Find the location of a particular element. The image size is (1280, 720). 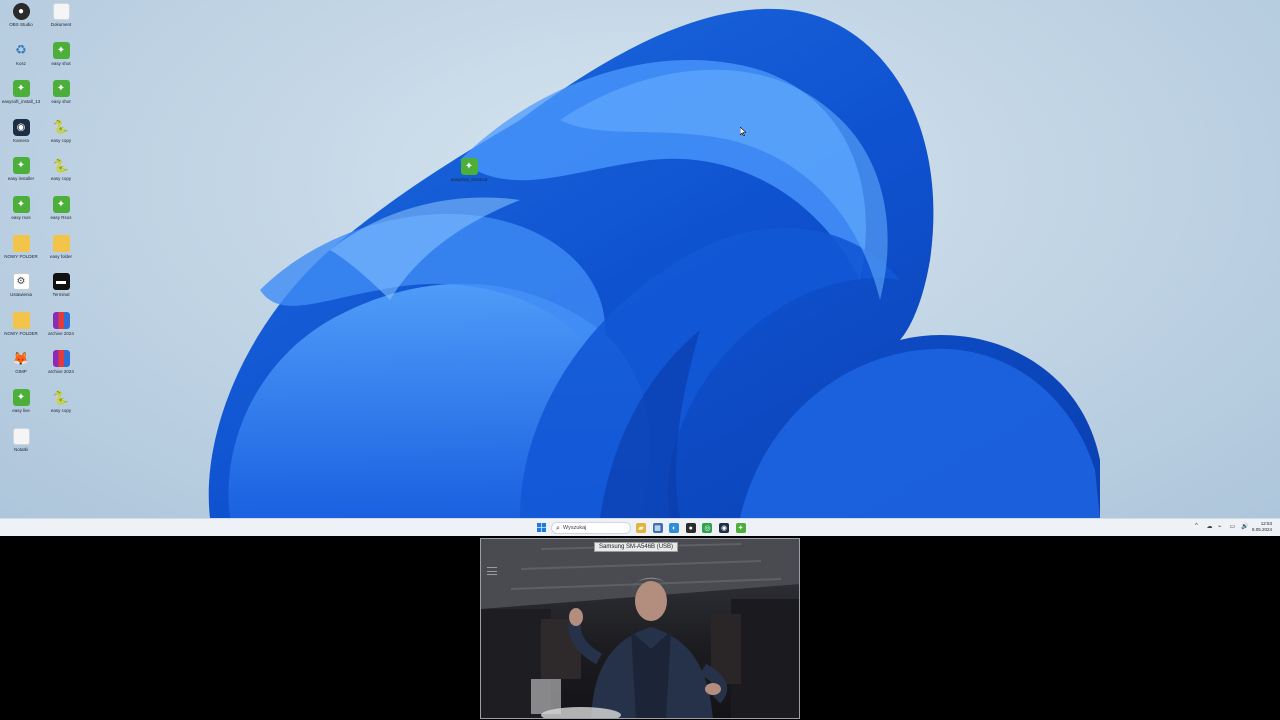

system-clock: 12:53 8.05.2024 is located at coordinates (1262, 527).